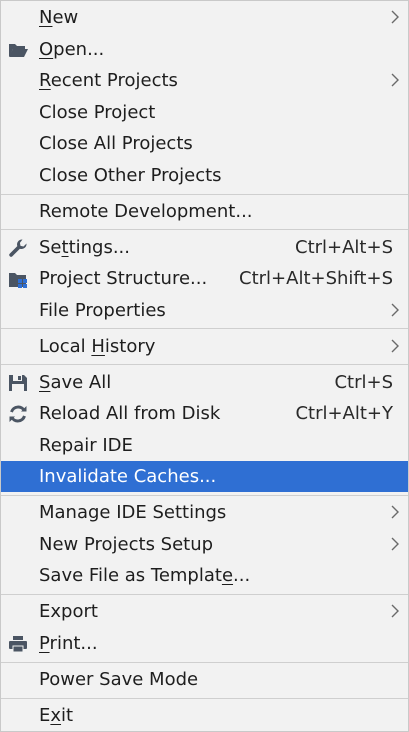 The image size is (409, 732). What do you see at coordinates (86, 445) in the screenshot?
I see `menu-item-label: Repair IDE` at bounding box center [86, 445].